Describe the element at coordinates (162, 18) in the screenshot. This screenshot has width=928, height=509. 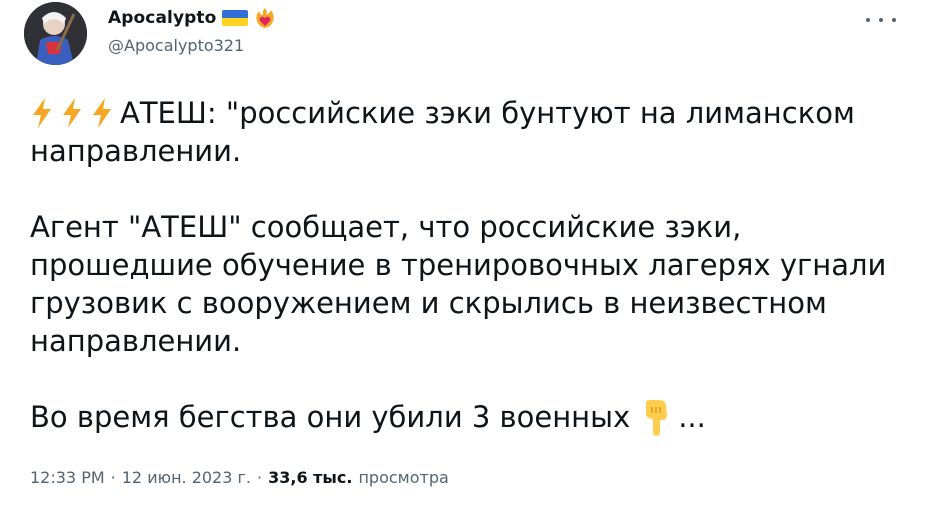
I see `display-name: Apocalypto` at that location.